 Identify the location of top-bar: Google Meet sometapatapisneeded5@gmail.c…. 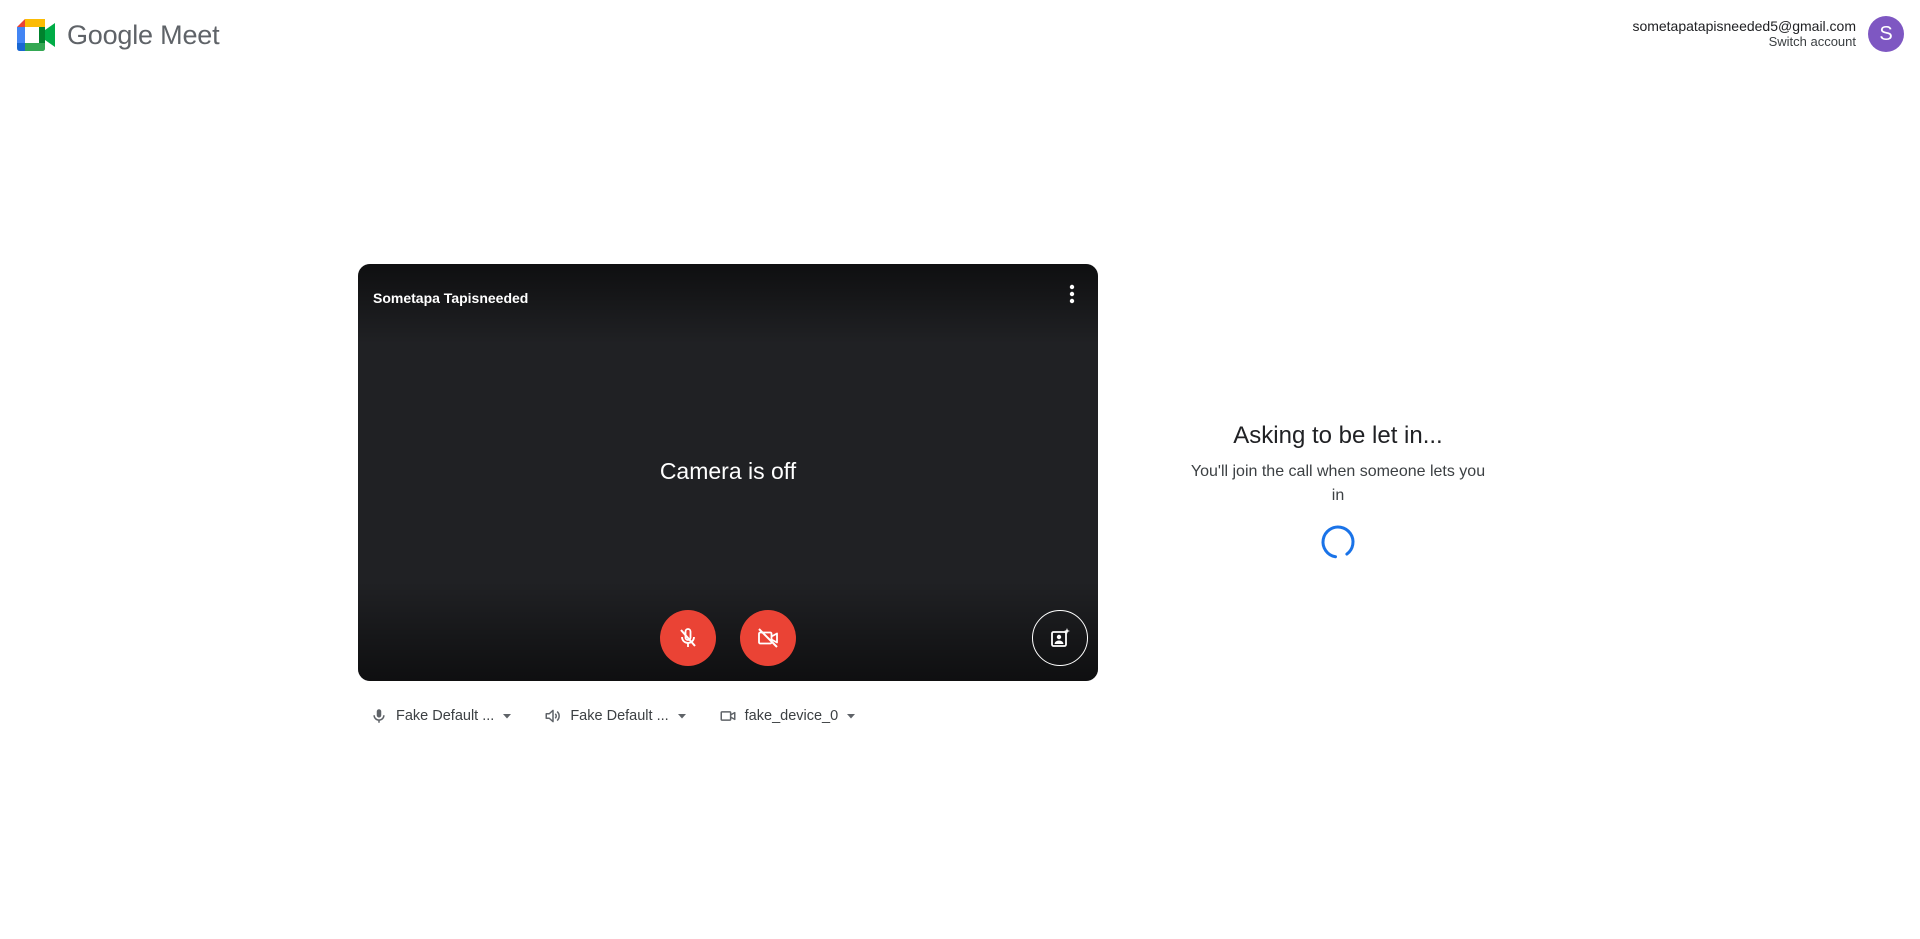
(960, 37).